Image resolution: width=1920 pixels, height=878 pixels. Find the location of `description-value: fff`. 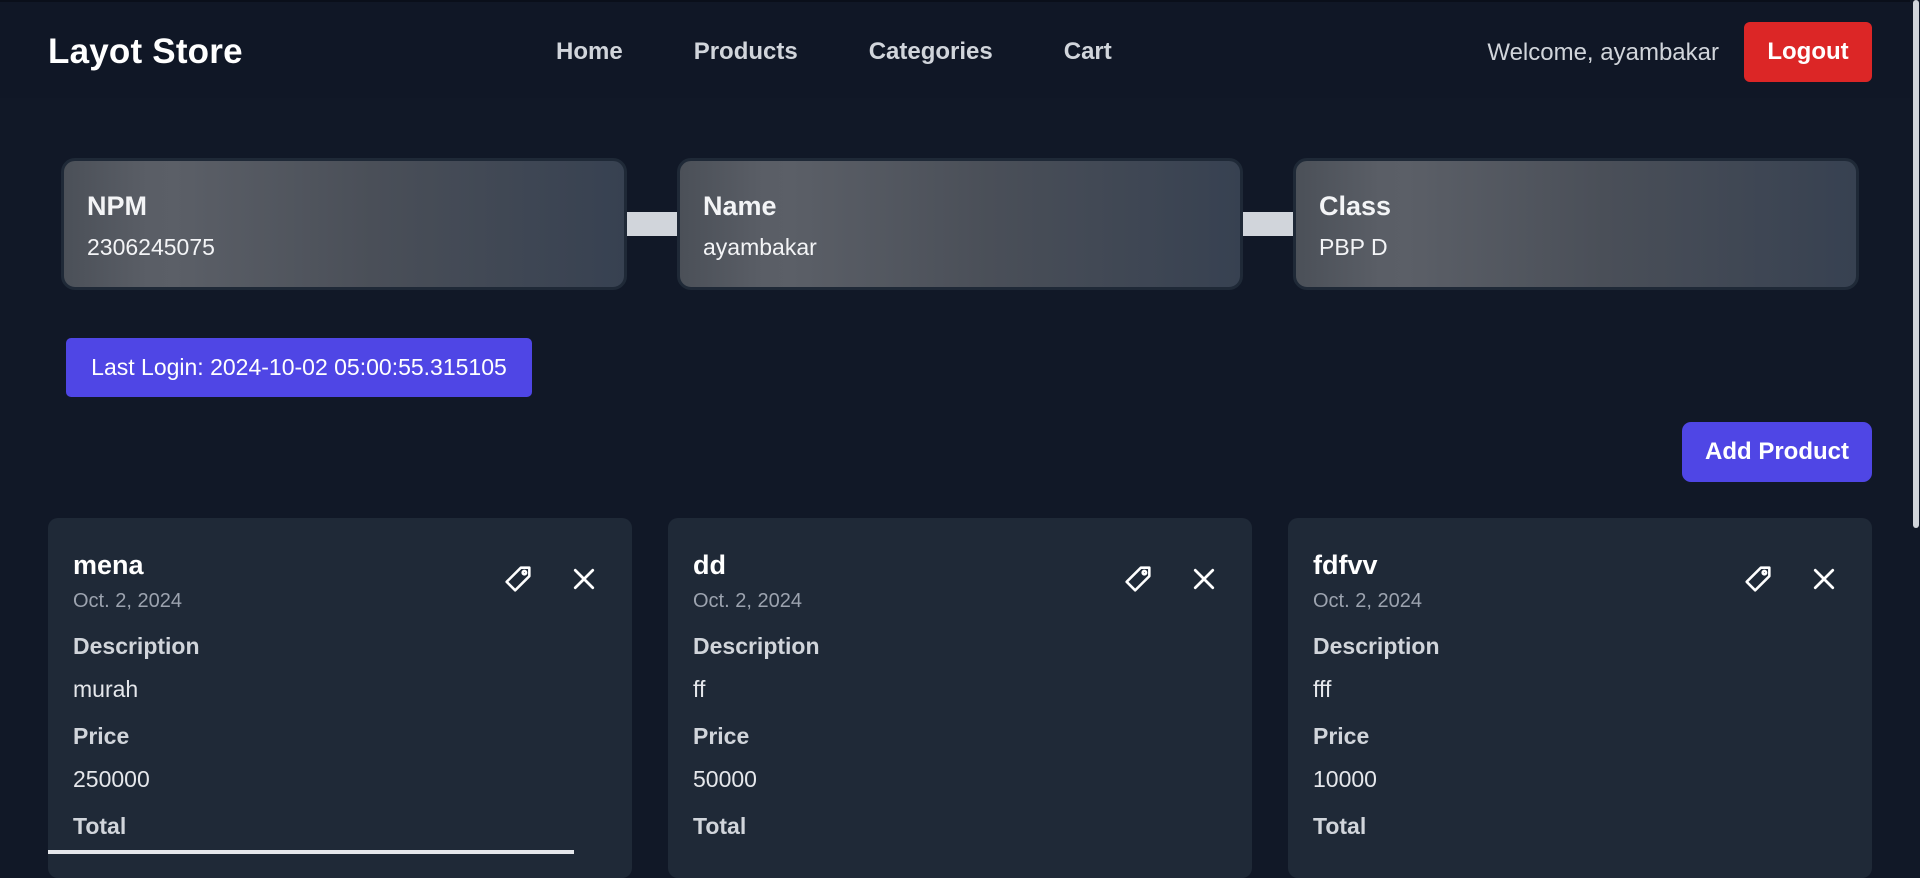

description-value: fff is located at coordinates (1322, 689).